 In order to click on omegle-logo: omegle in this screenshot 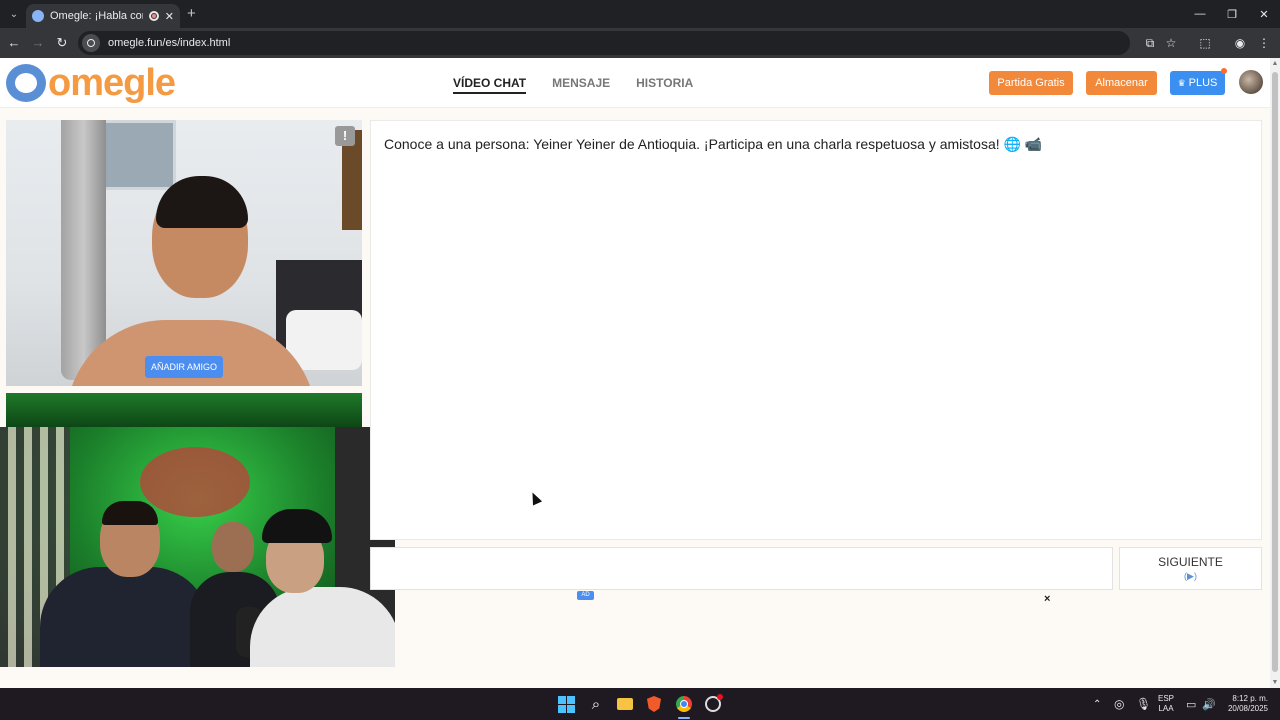, I will do `click(91, 83)`.